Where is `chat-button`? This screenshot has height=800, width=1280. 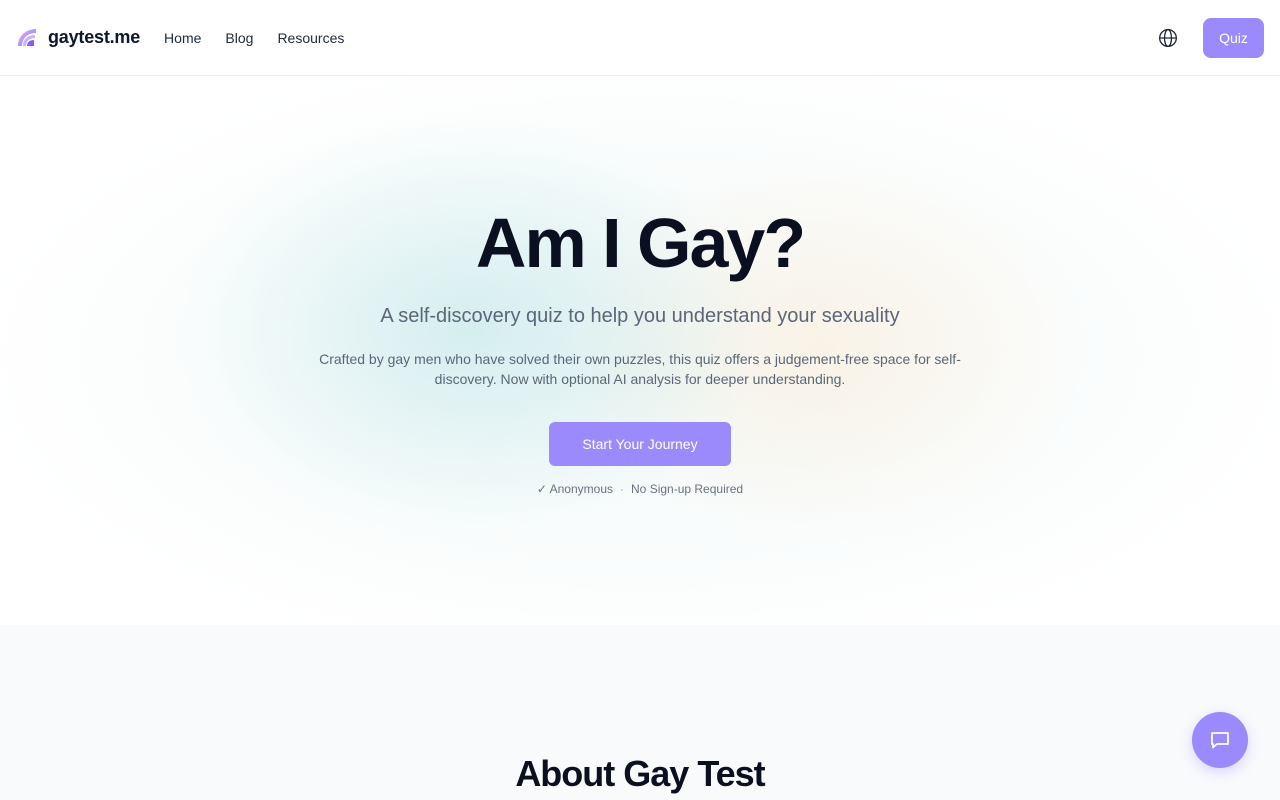
chat-button is located at coordinates (1220, 740).